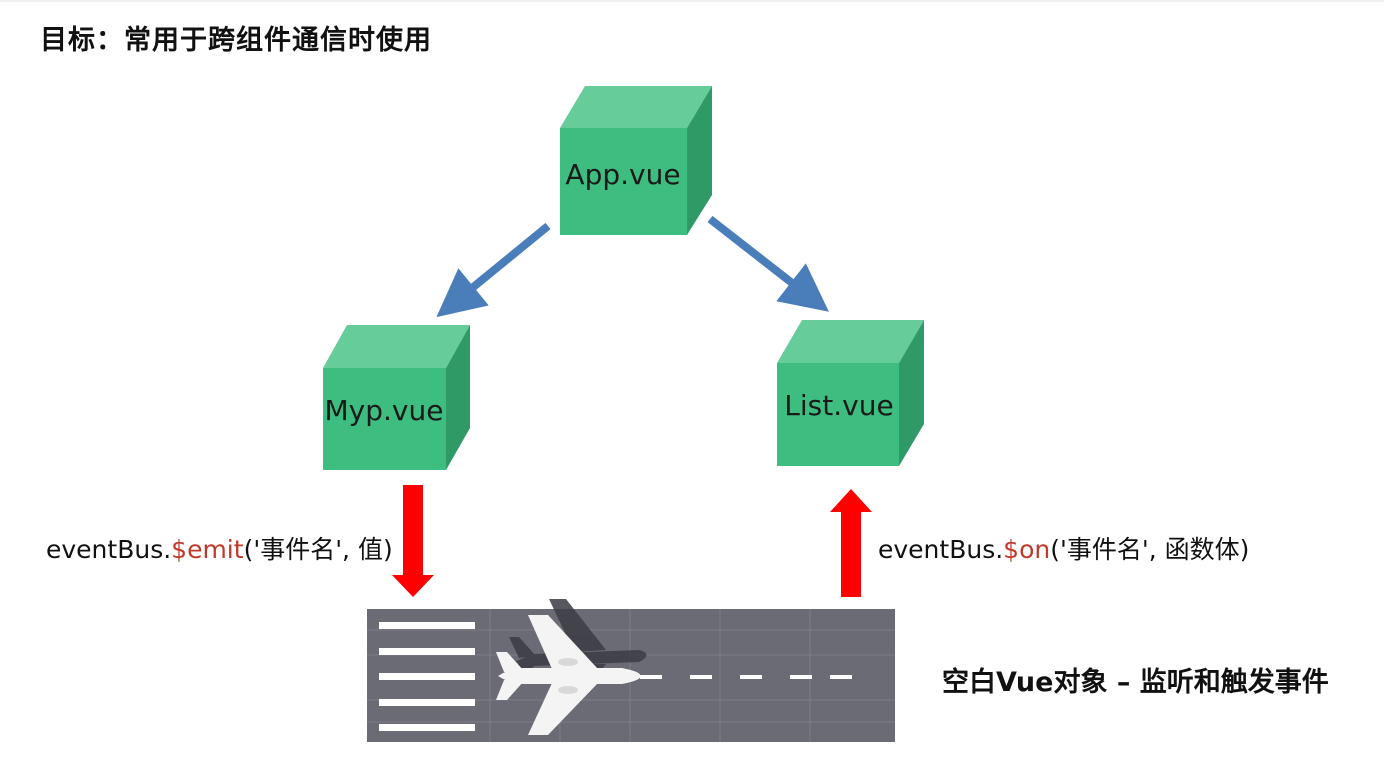  I want to click on list-cube-label: List.vue, so click(838, 405).